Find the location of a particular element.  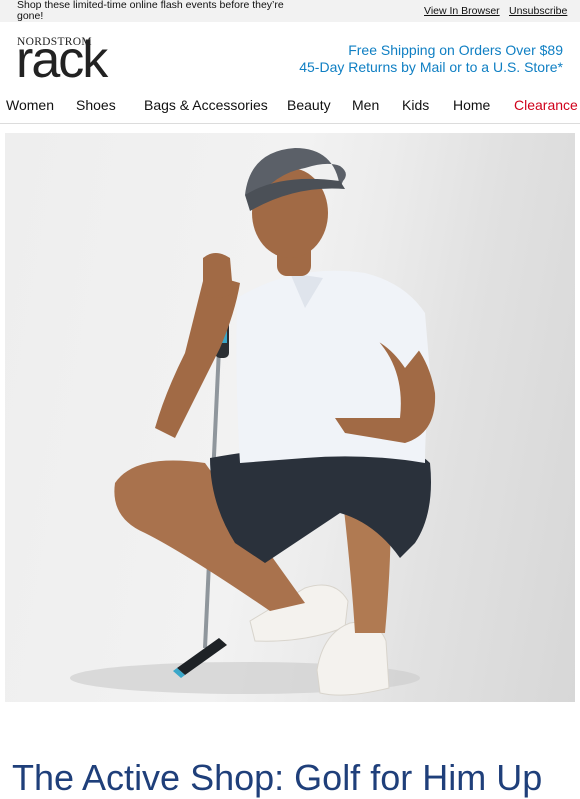

view-in-browser-link: View In Browser is located at coordinates (462, 11).